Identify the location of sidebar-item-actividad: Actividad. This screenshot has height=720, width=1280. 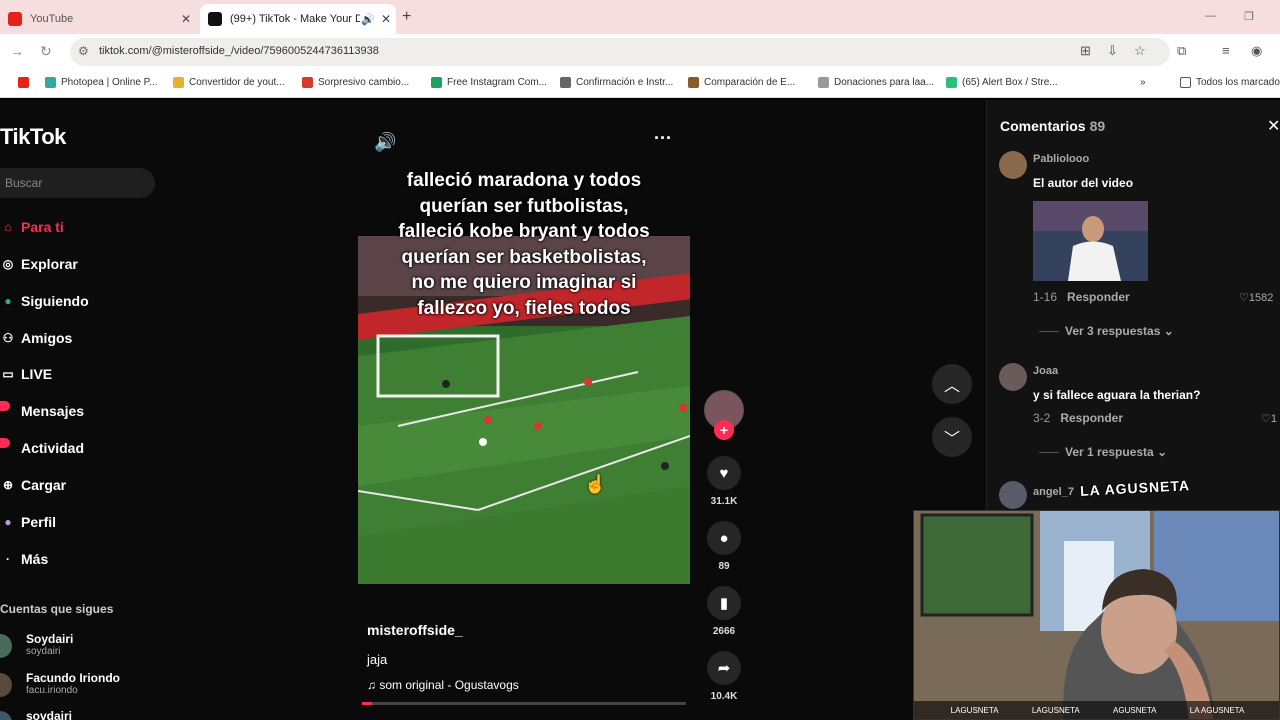
(42, 448).